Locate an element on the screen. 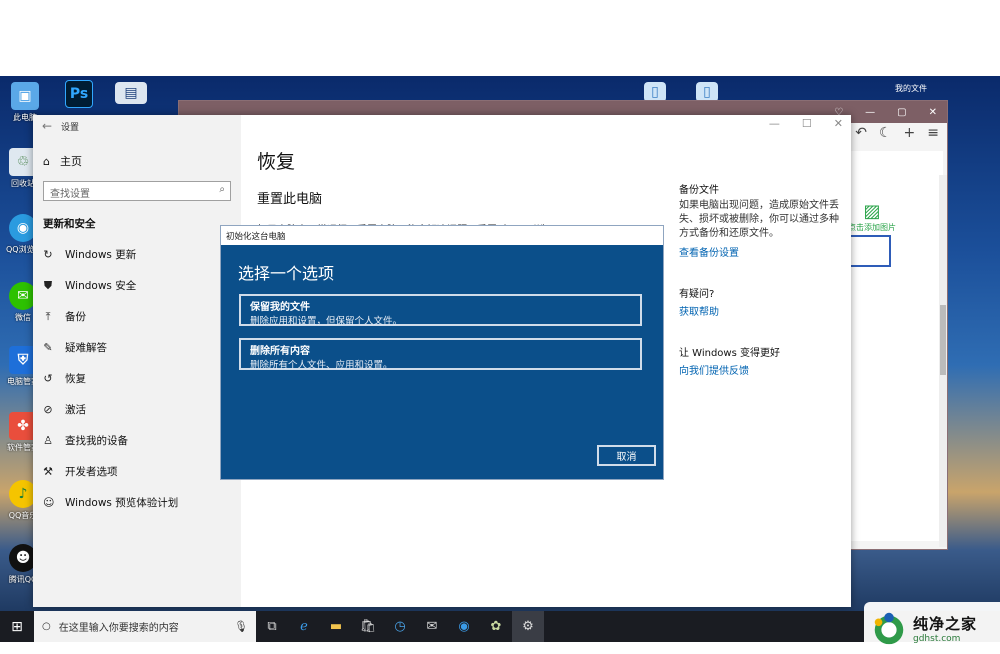  nav-item-label: 开发者选项 is located at coordinates (91, 472).